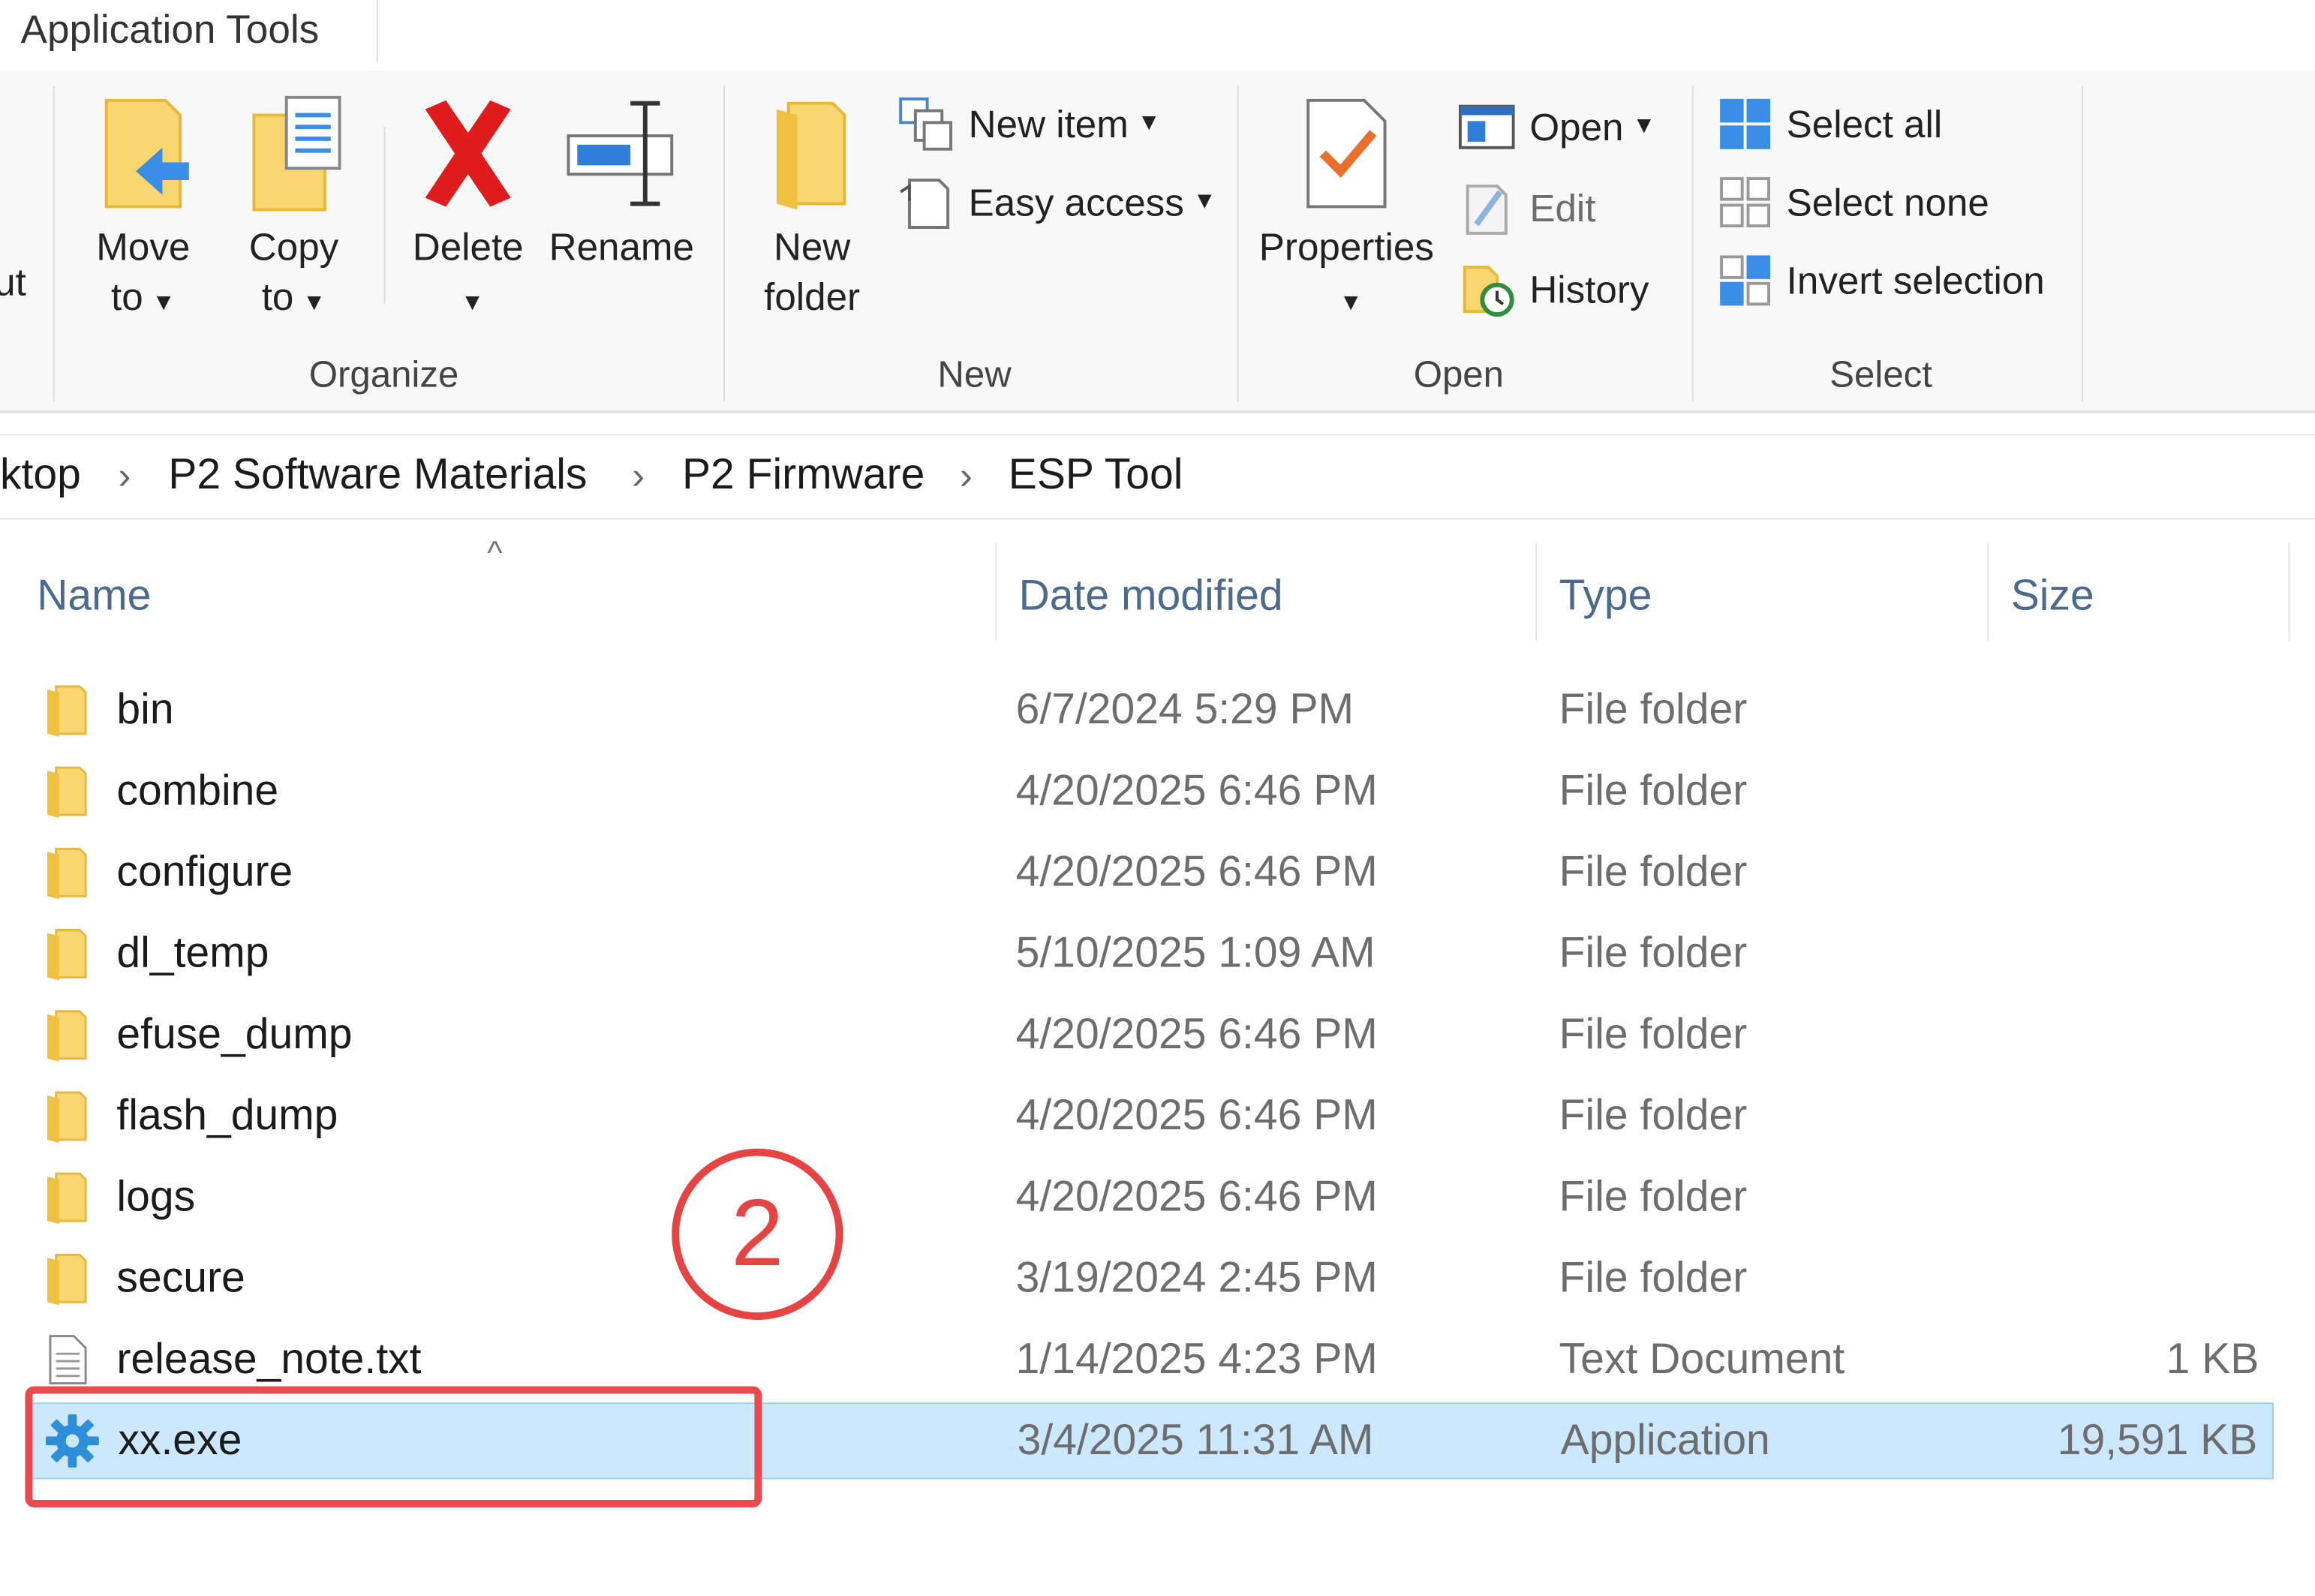  I want to click on select-all-label: Select all, so click(1864, 123).